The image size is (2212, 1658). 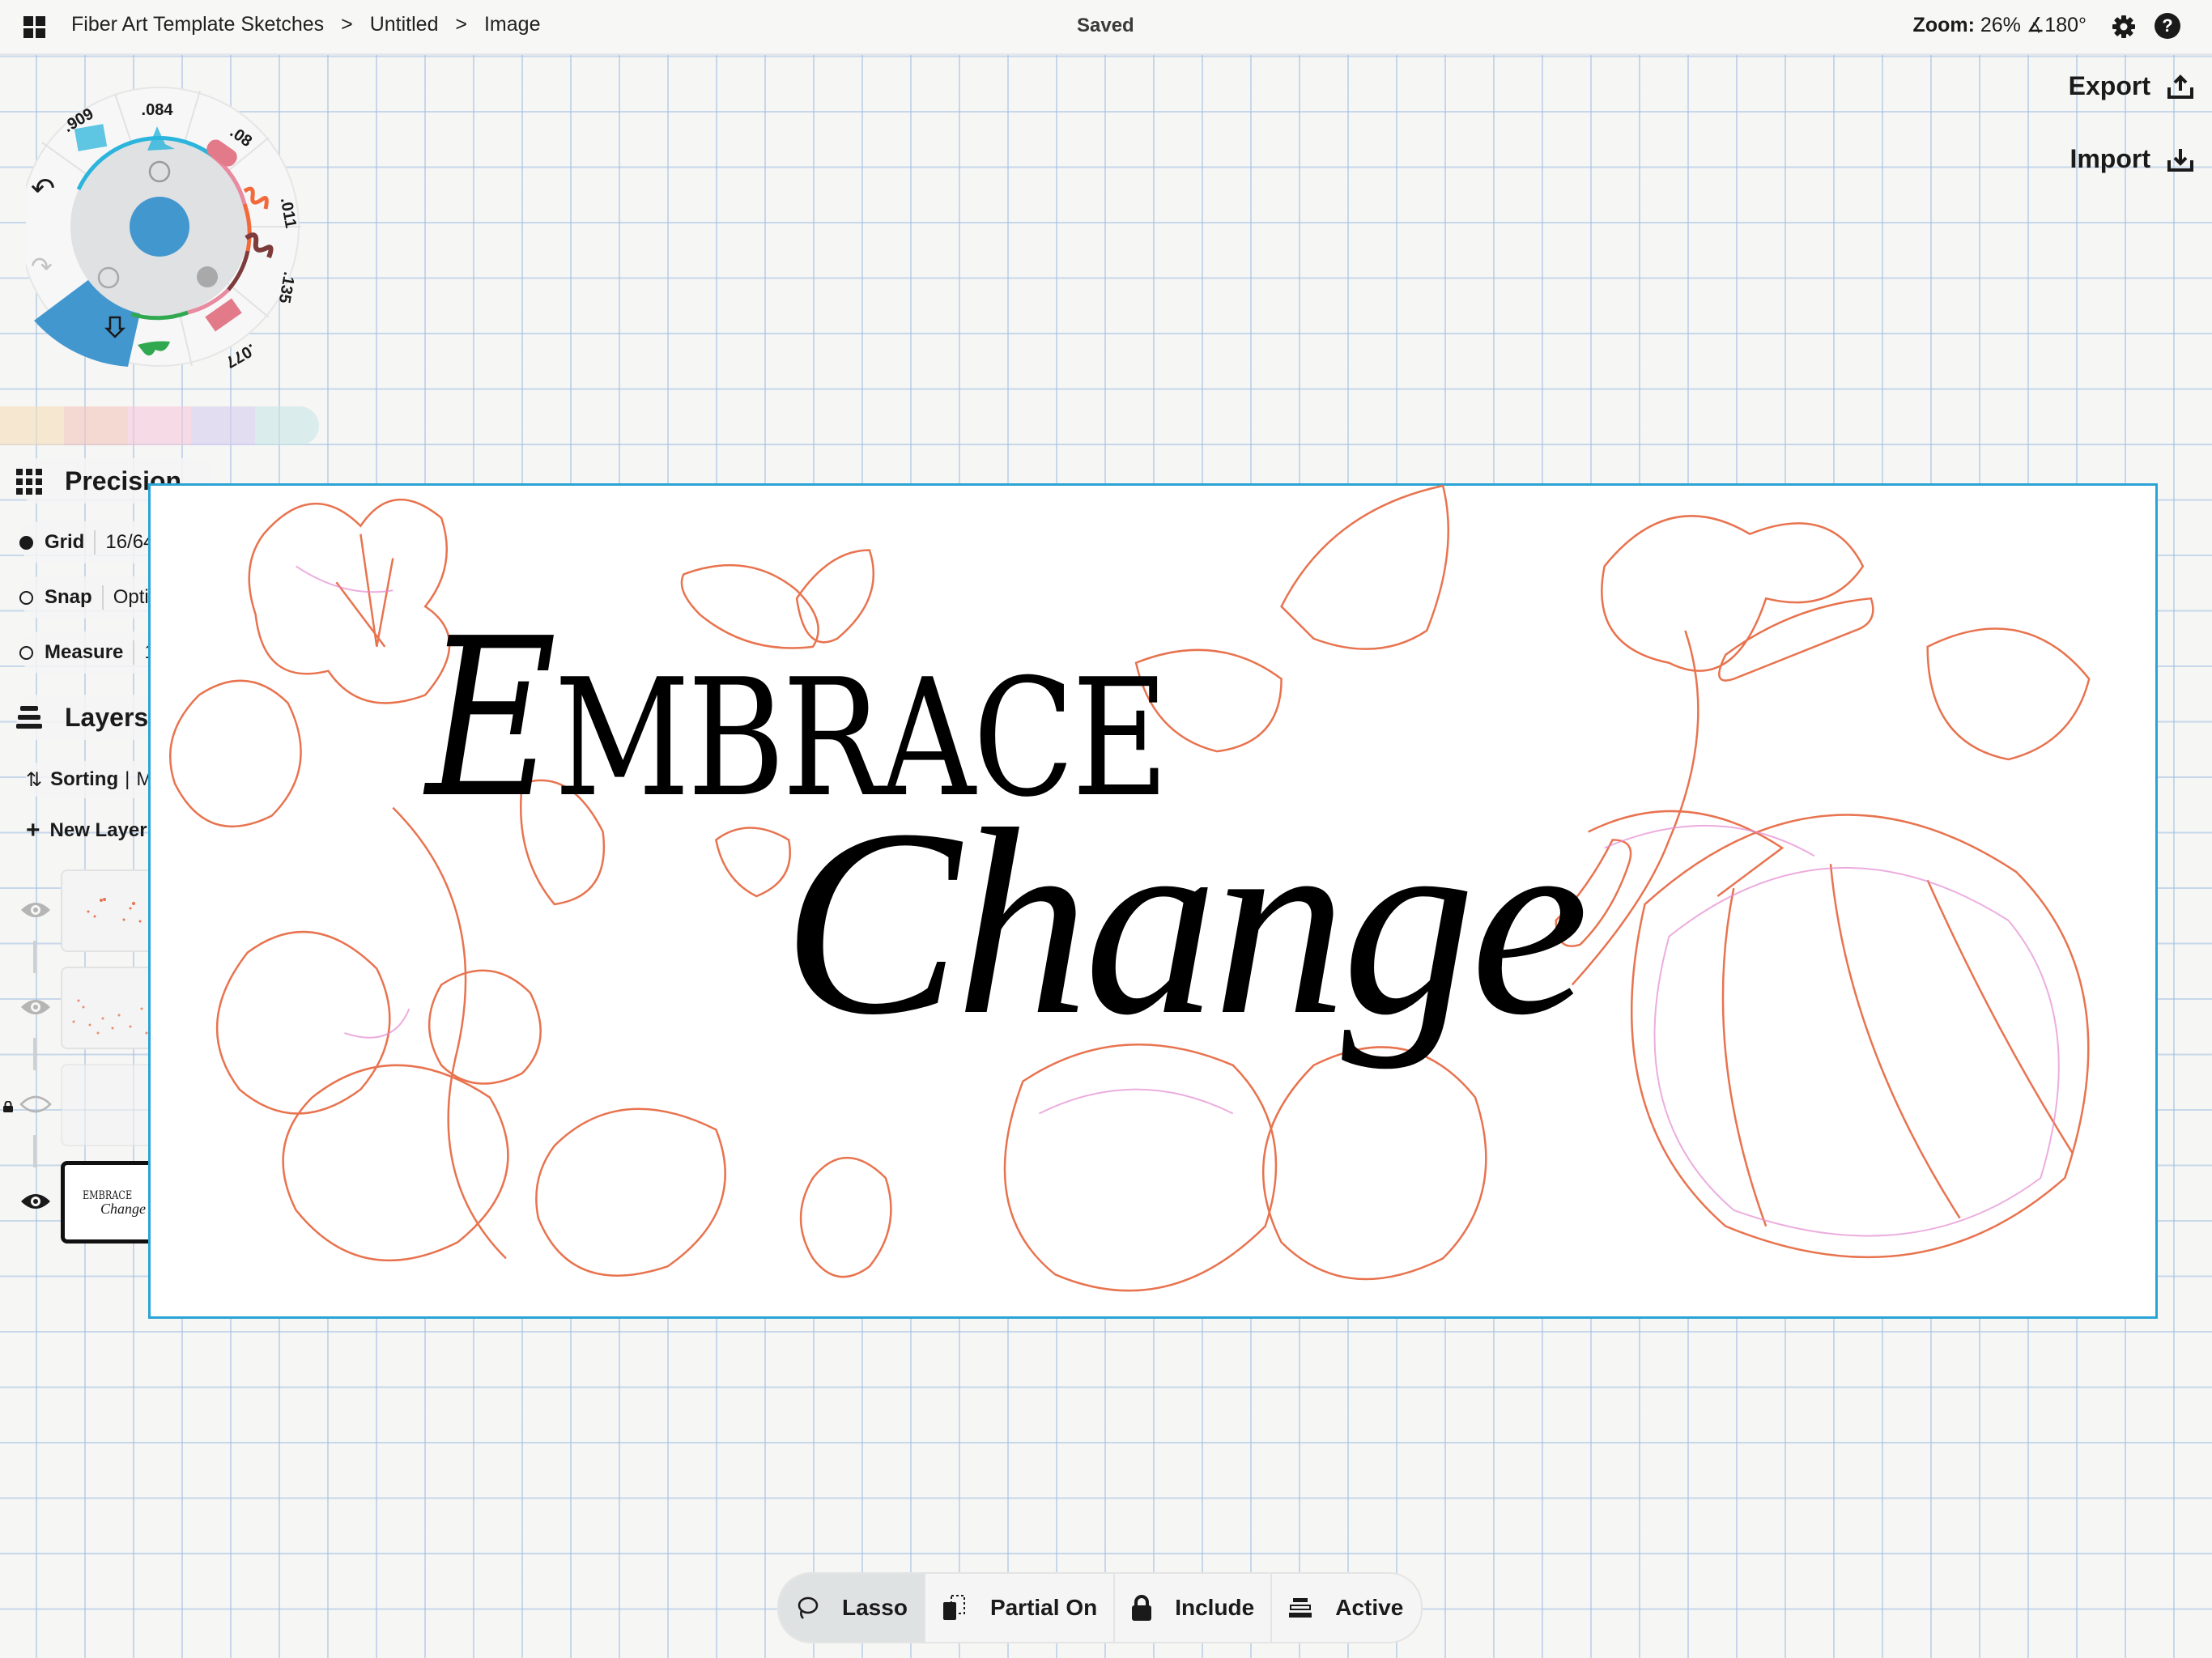 I want to click on new-layer-button: + New Layer, so click(x=87, y=830).